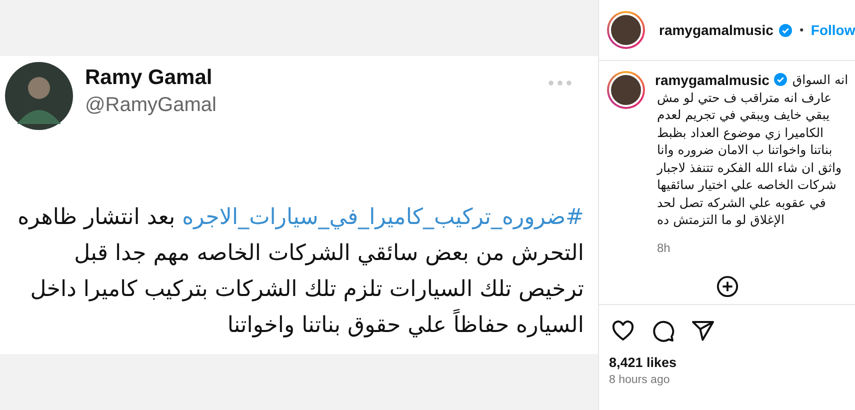 The width and height of the screenshot is (855, 410). I want to click on like-icon, so click(623, 330).